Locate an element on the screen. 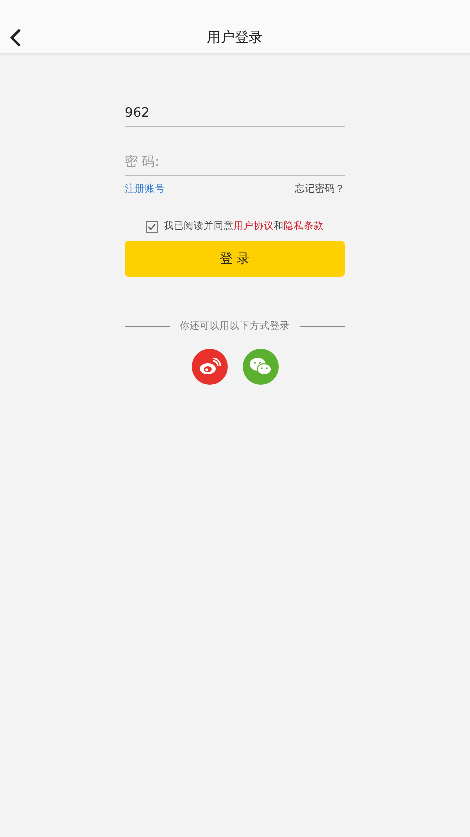 This screenshot has width=470, height=837. username-field: 962 is located at coordinates (235, 113).